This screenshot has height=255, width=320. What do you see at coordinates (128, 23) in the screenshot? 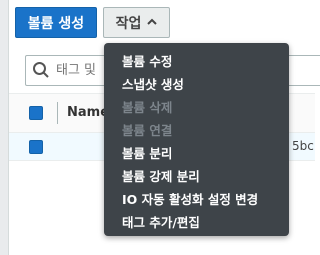
I see `actions-label: 작업` at bounding box center [128, 23].